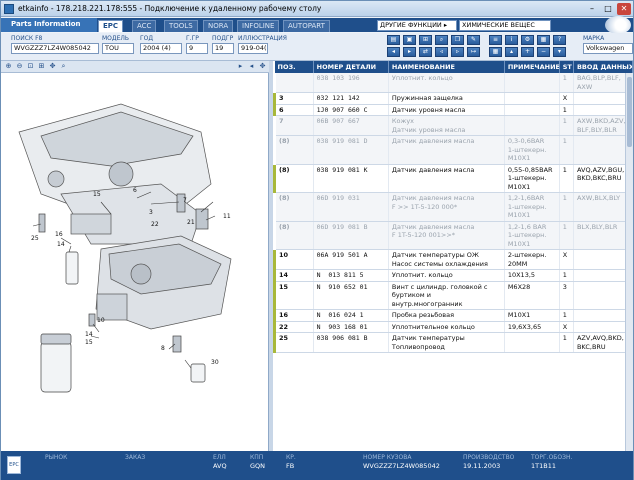 This screenshot has width=634, height=480. What do you see at coordinates (185, 200) in the screenshot?
I see `callout-7: 7` at bounding box center [185, 200].